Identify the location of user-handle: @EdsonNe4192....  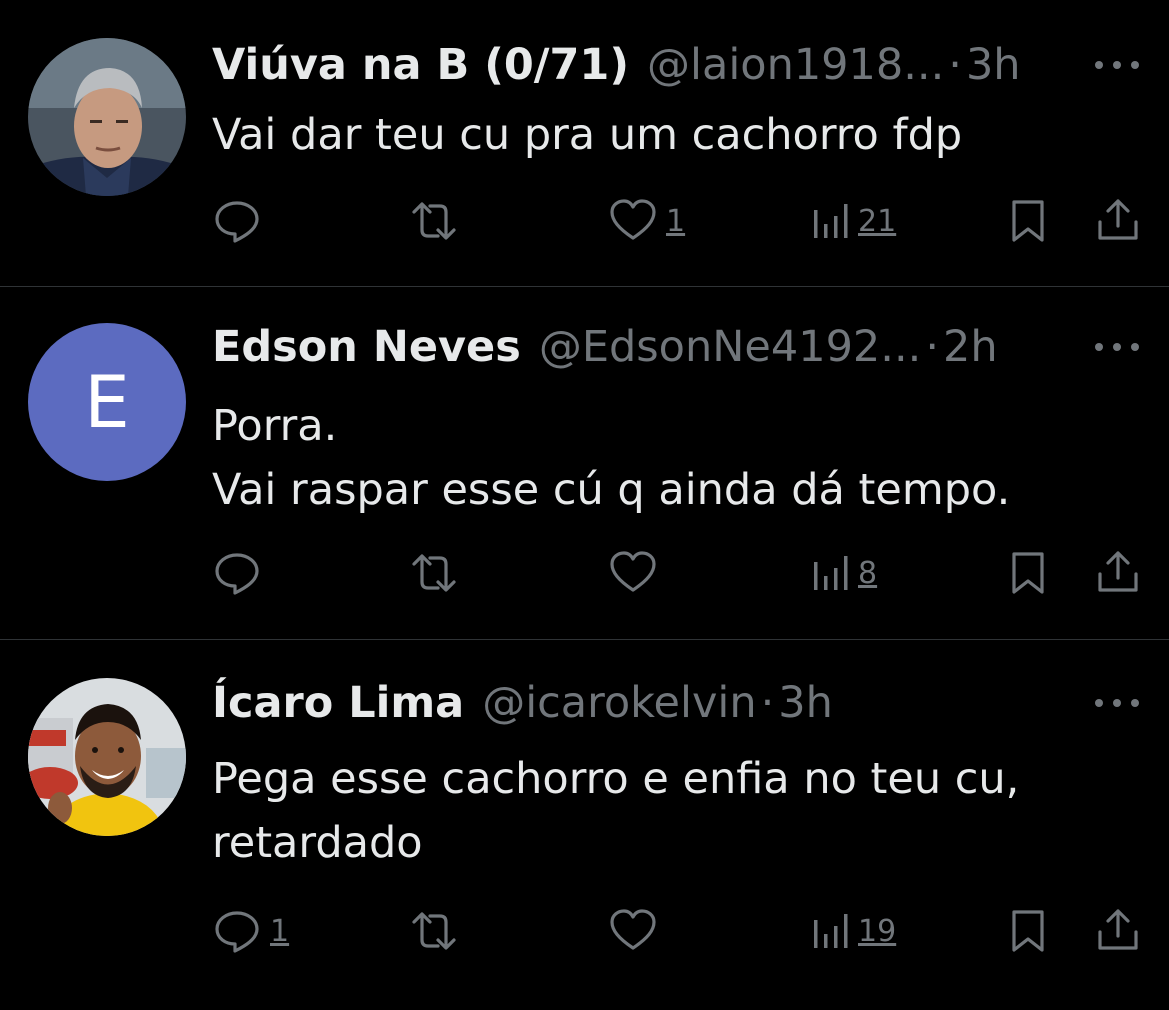
(730, 347).